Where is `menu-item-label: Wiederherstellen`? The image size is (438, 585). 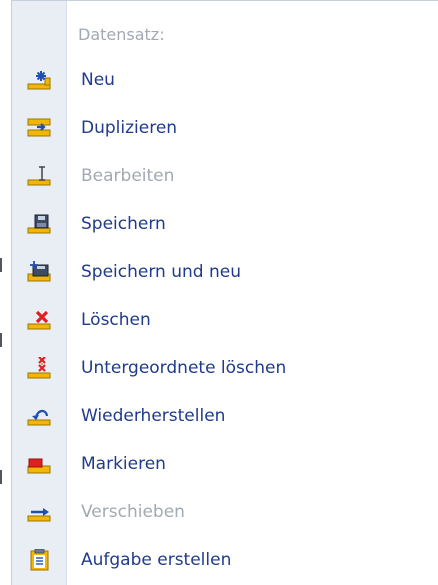
menu-item-label: Wiederherstellen is located at coordinates (153, 416).